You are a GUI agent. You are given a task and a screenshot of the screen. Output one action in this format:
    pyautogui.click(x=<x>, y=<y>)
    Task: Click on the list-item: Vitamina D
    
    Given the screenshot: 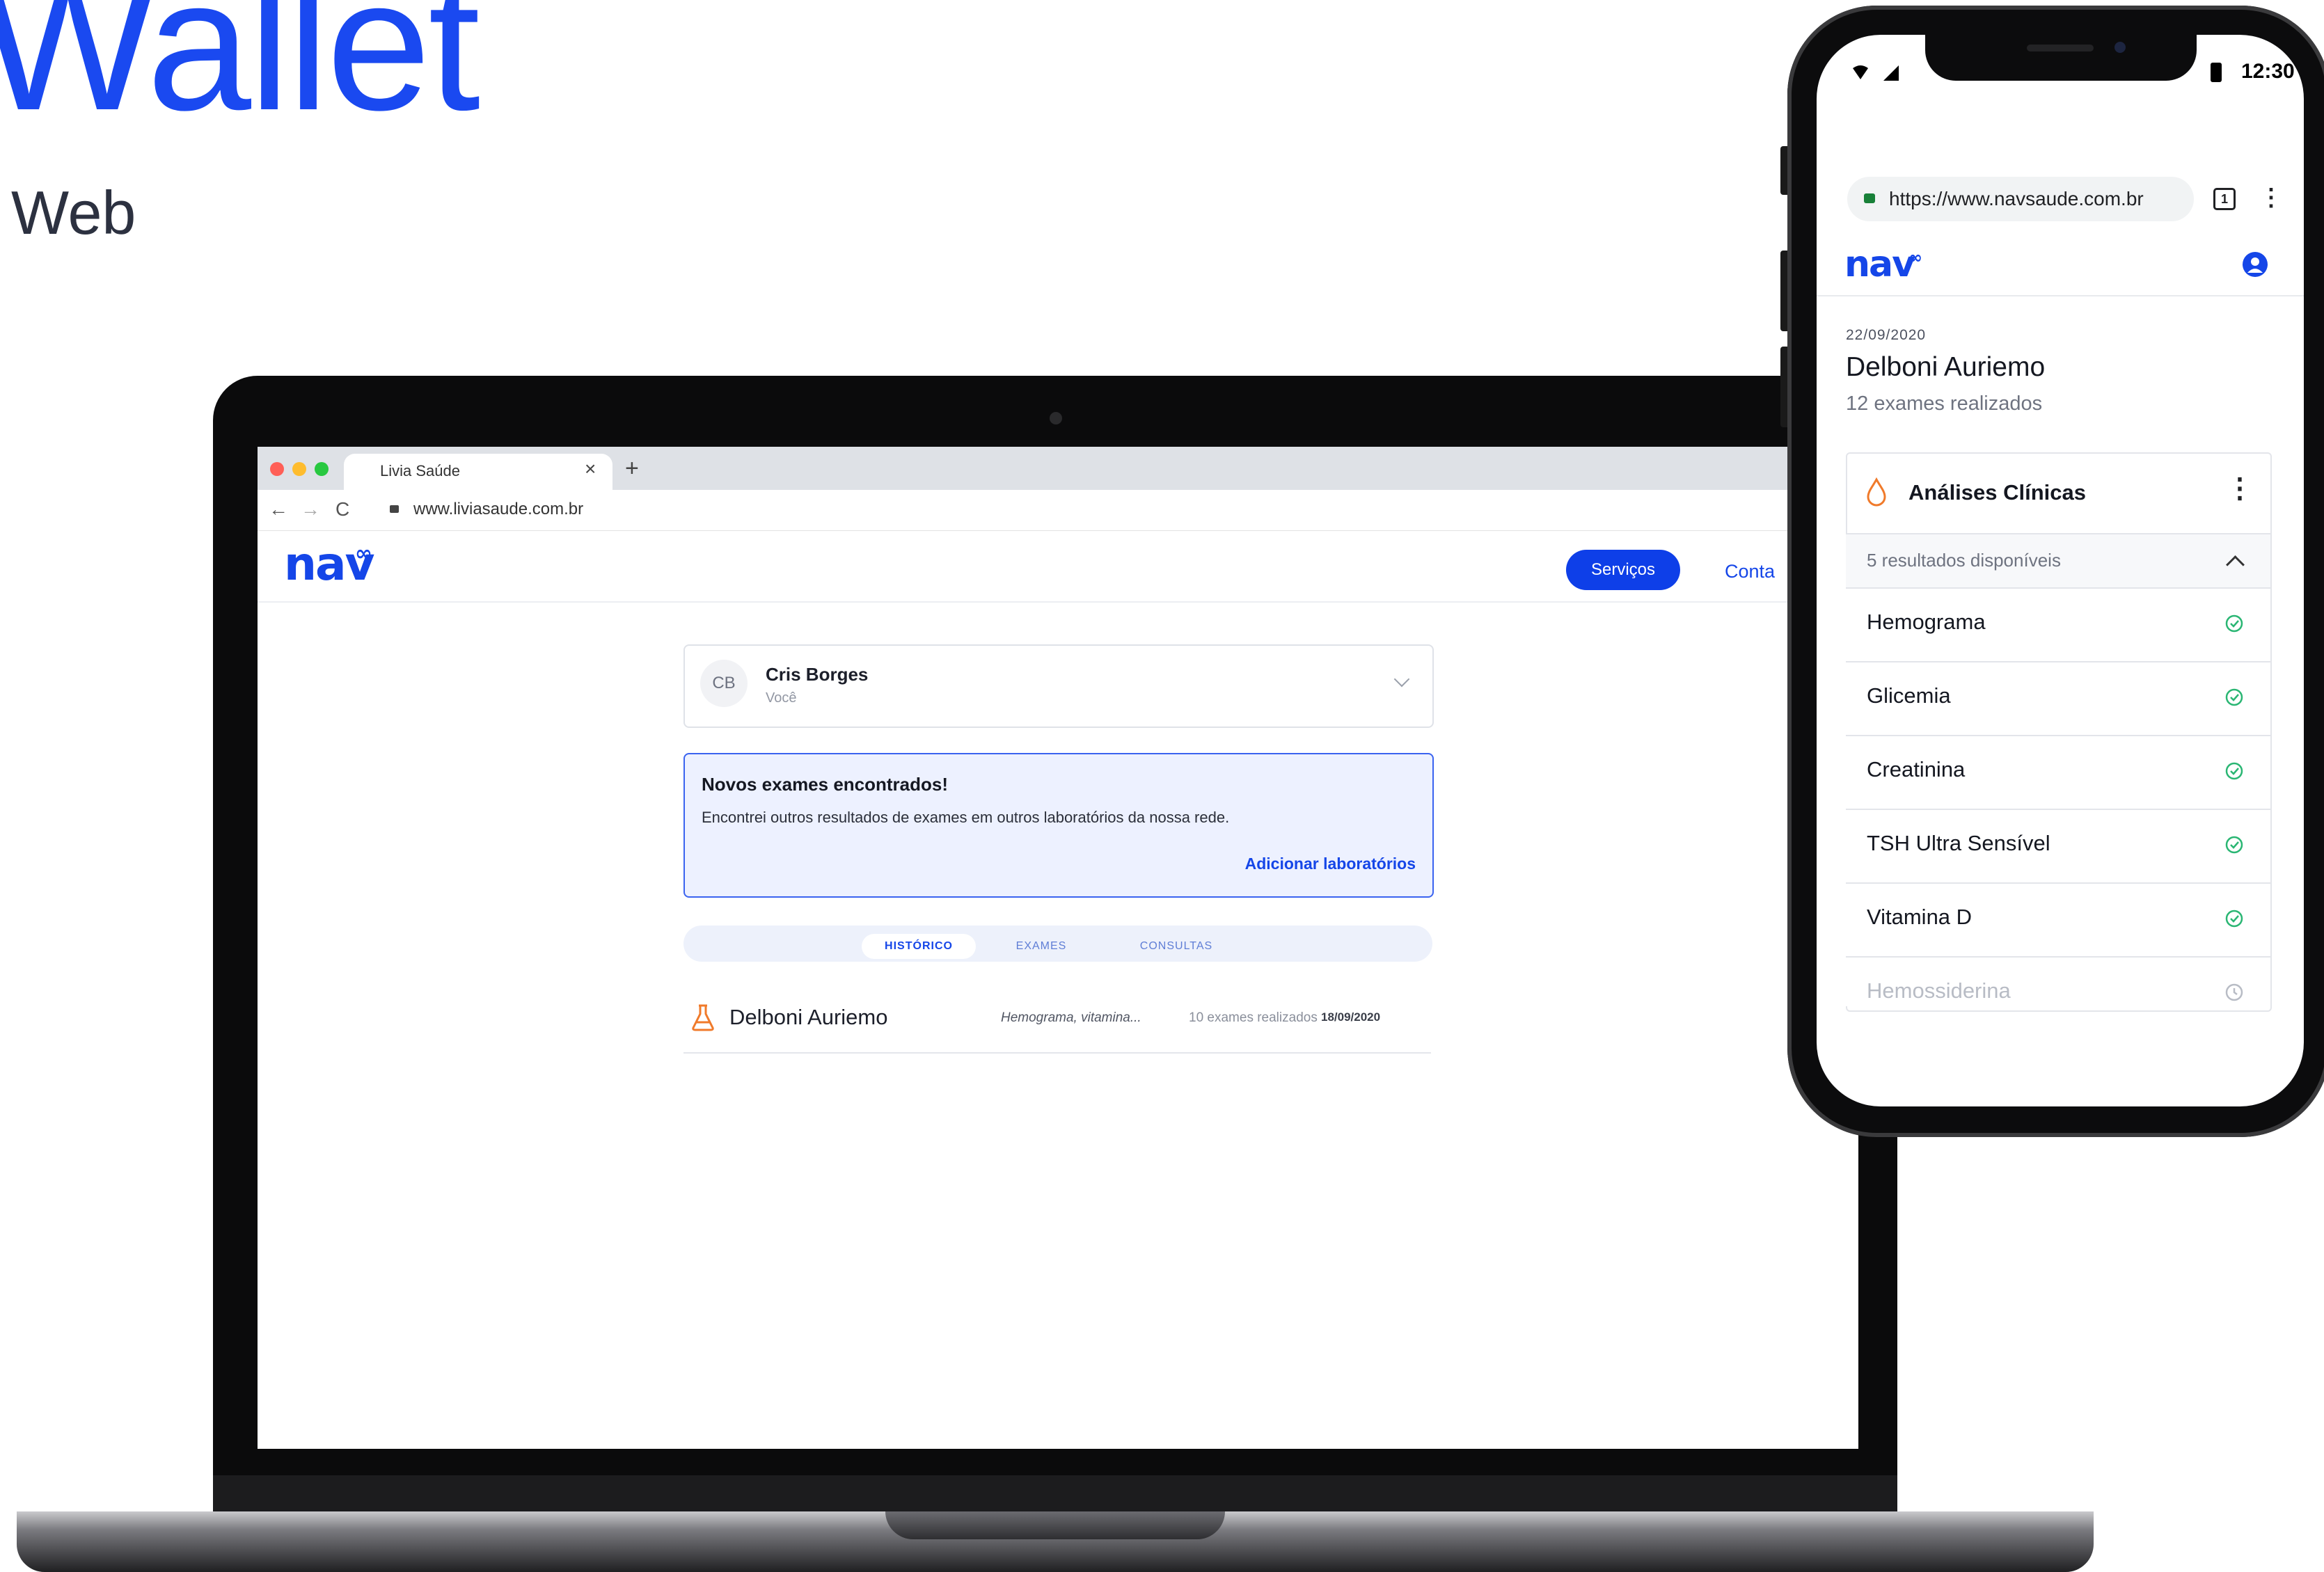 What is the action you would take?
    pyautogui.click(x=2058, y=921)
    